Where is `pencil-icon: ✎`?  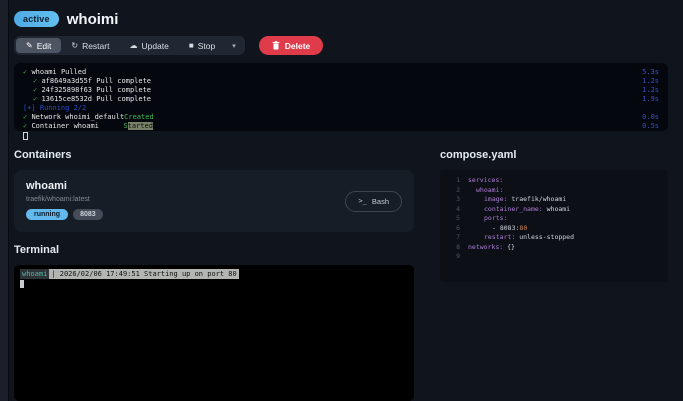
pencil-icon: ✎ is located at coordinates (29, 45).